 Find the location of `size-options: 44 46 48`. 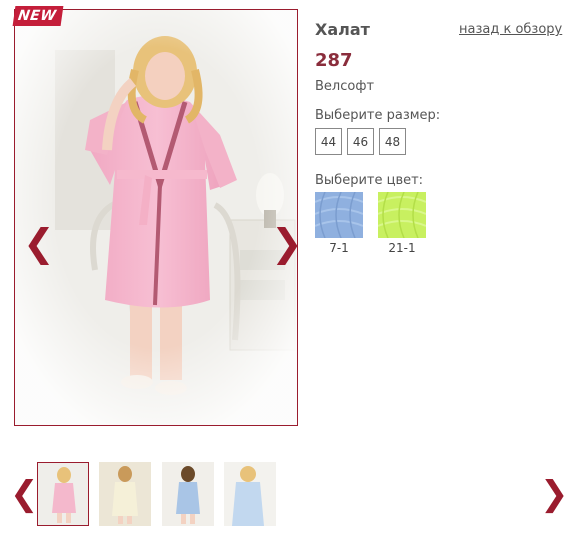

size-options: 44 46 48 is located at coordinates (360, 141).